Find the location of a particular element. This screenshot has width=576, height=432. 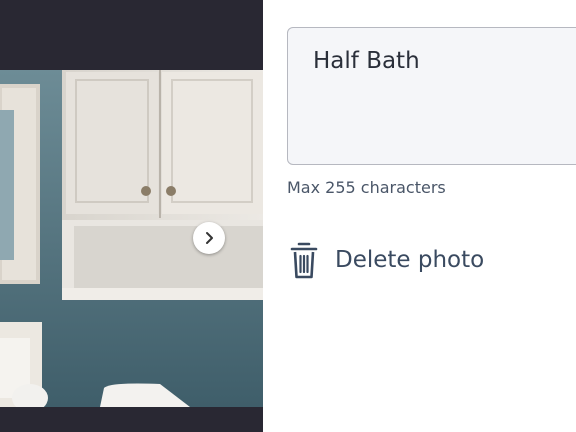

next-photo-button is located at coordinates (209, 238).